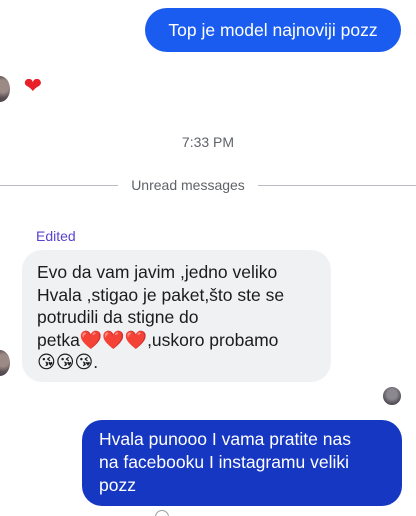 Image resolution: width=416 pixels, height=516 pixels. I want to click on outgoing-message-line: na facebooku I instagramu veliki, so click(224, 462).